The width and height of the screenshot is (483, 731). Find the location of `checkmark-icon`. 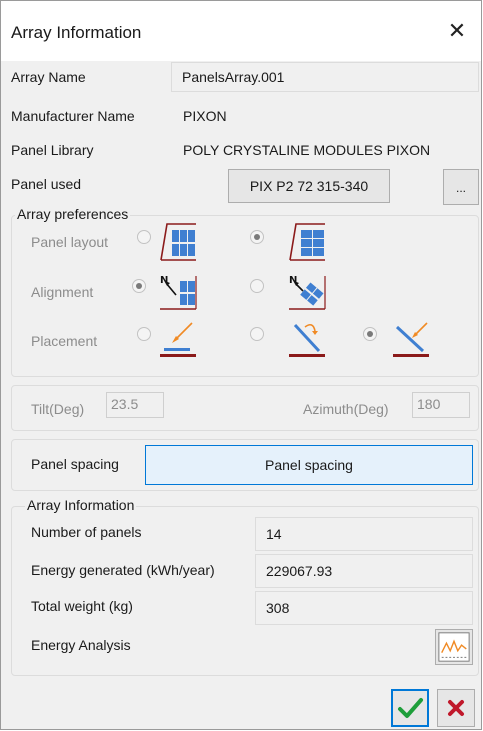

checkmark-icon is located at coordinates (410, 708).